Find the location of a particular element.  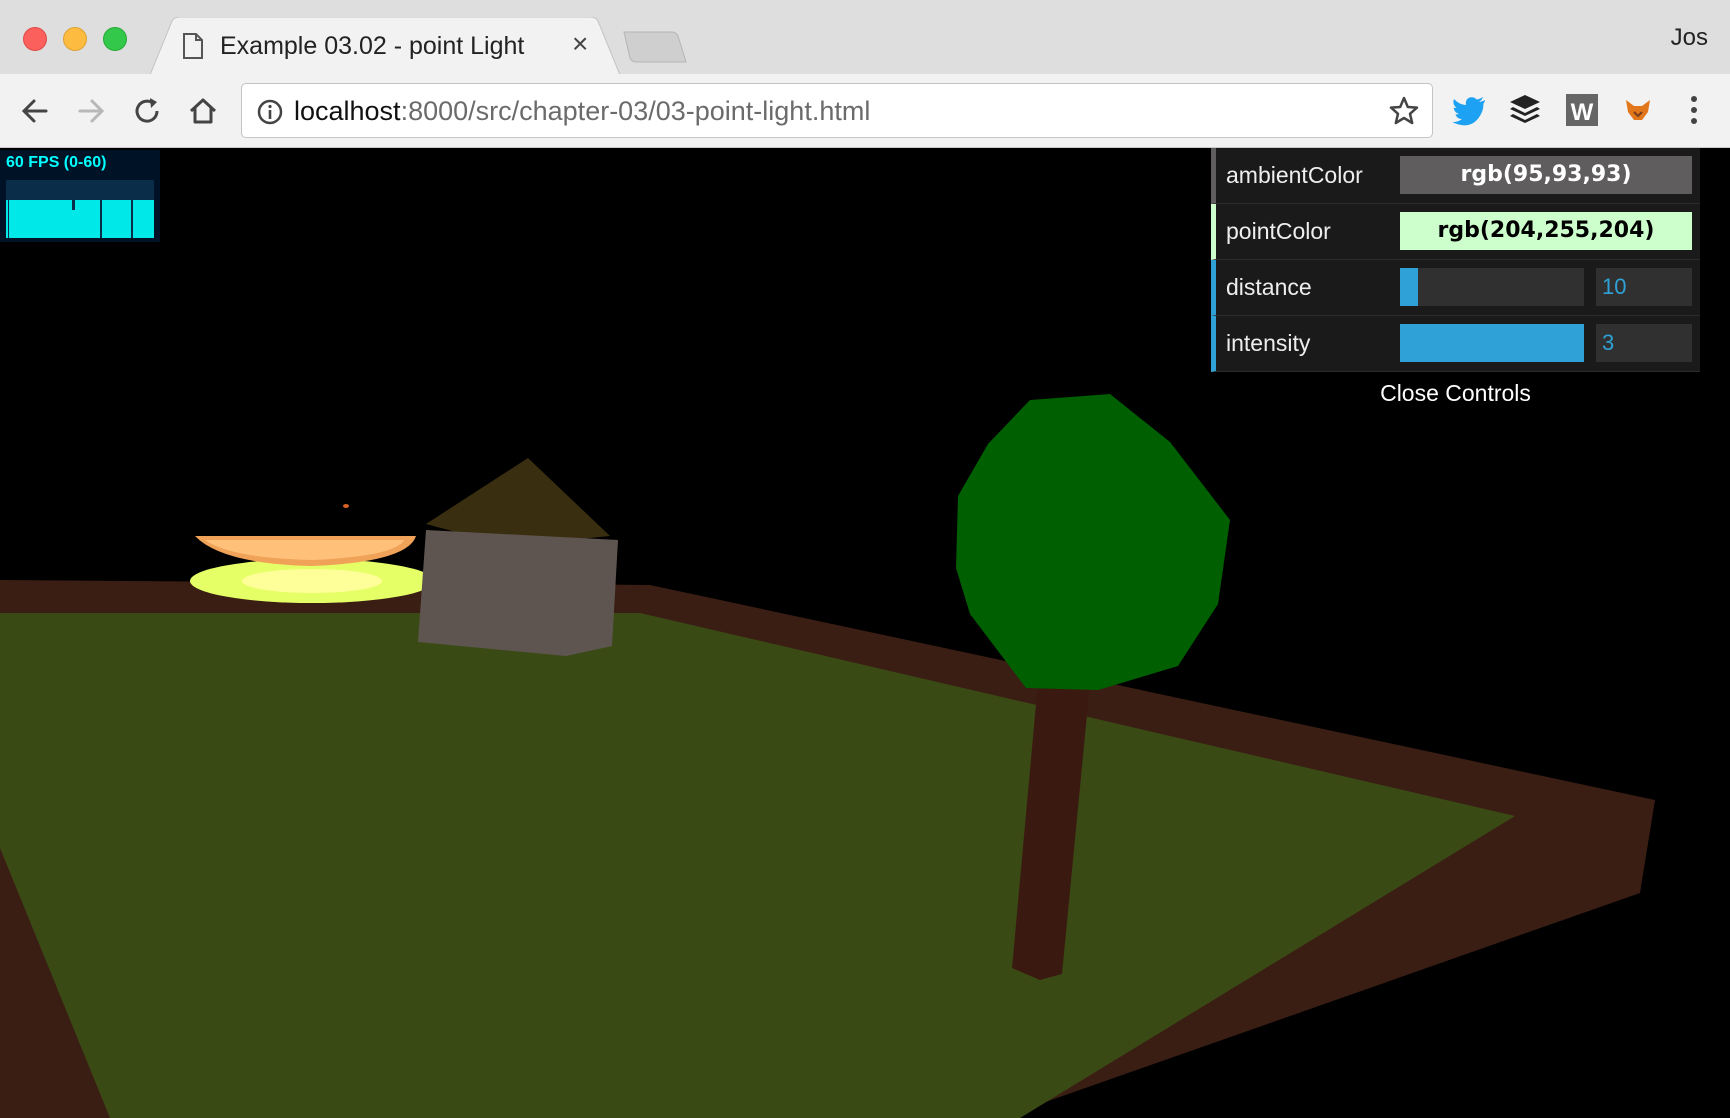

fox-extension-icon is located at coordinates (1638, 110).